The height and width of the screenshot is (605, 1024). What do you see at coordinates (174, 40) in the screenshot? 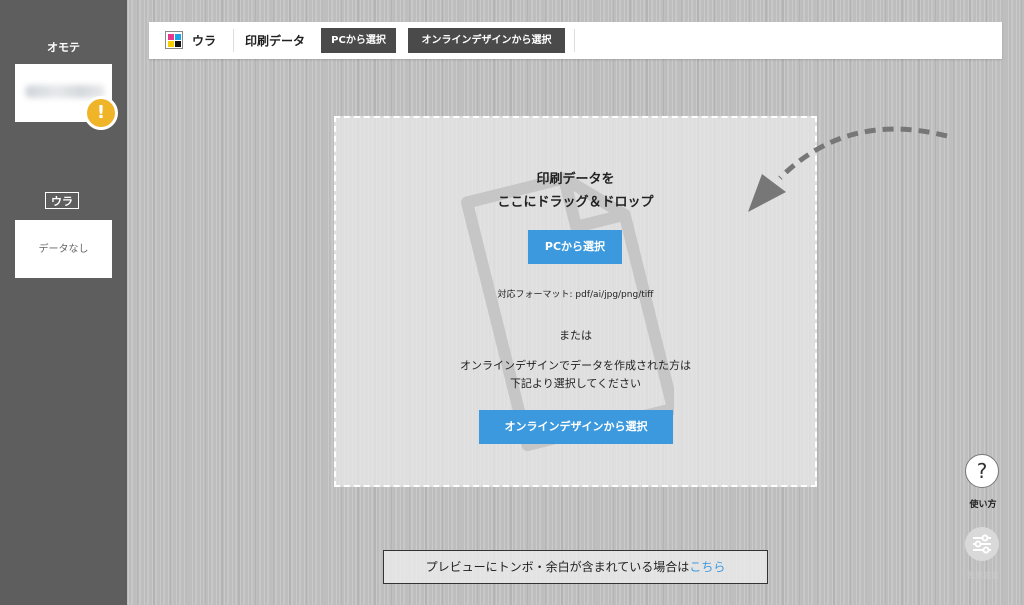
I see `cmyk-color-icon` at bounding box center [174, 40].